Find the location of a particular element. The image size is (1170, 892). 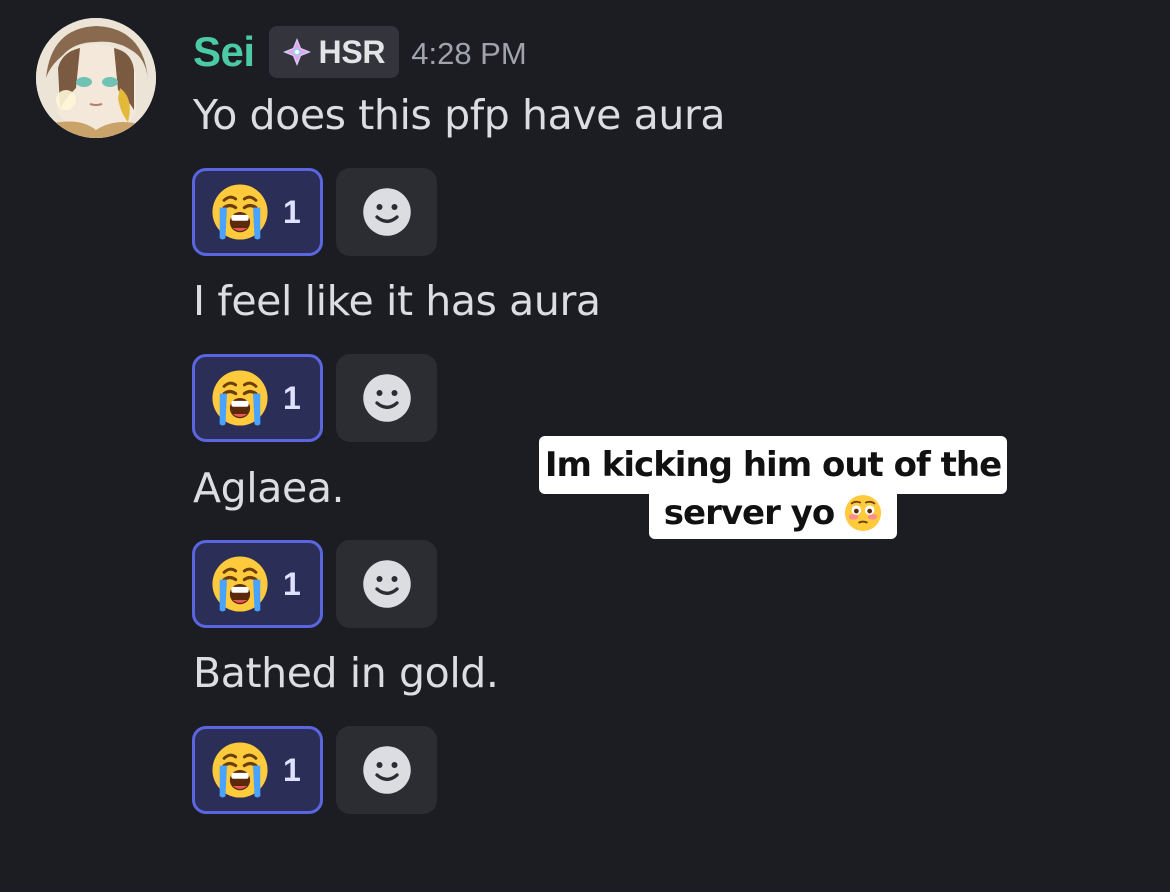

reaction-bar-3: 1 is located at coordinates (314, 584).